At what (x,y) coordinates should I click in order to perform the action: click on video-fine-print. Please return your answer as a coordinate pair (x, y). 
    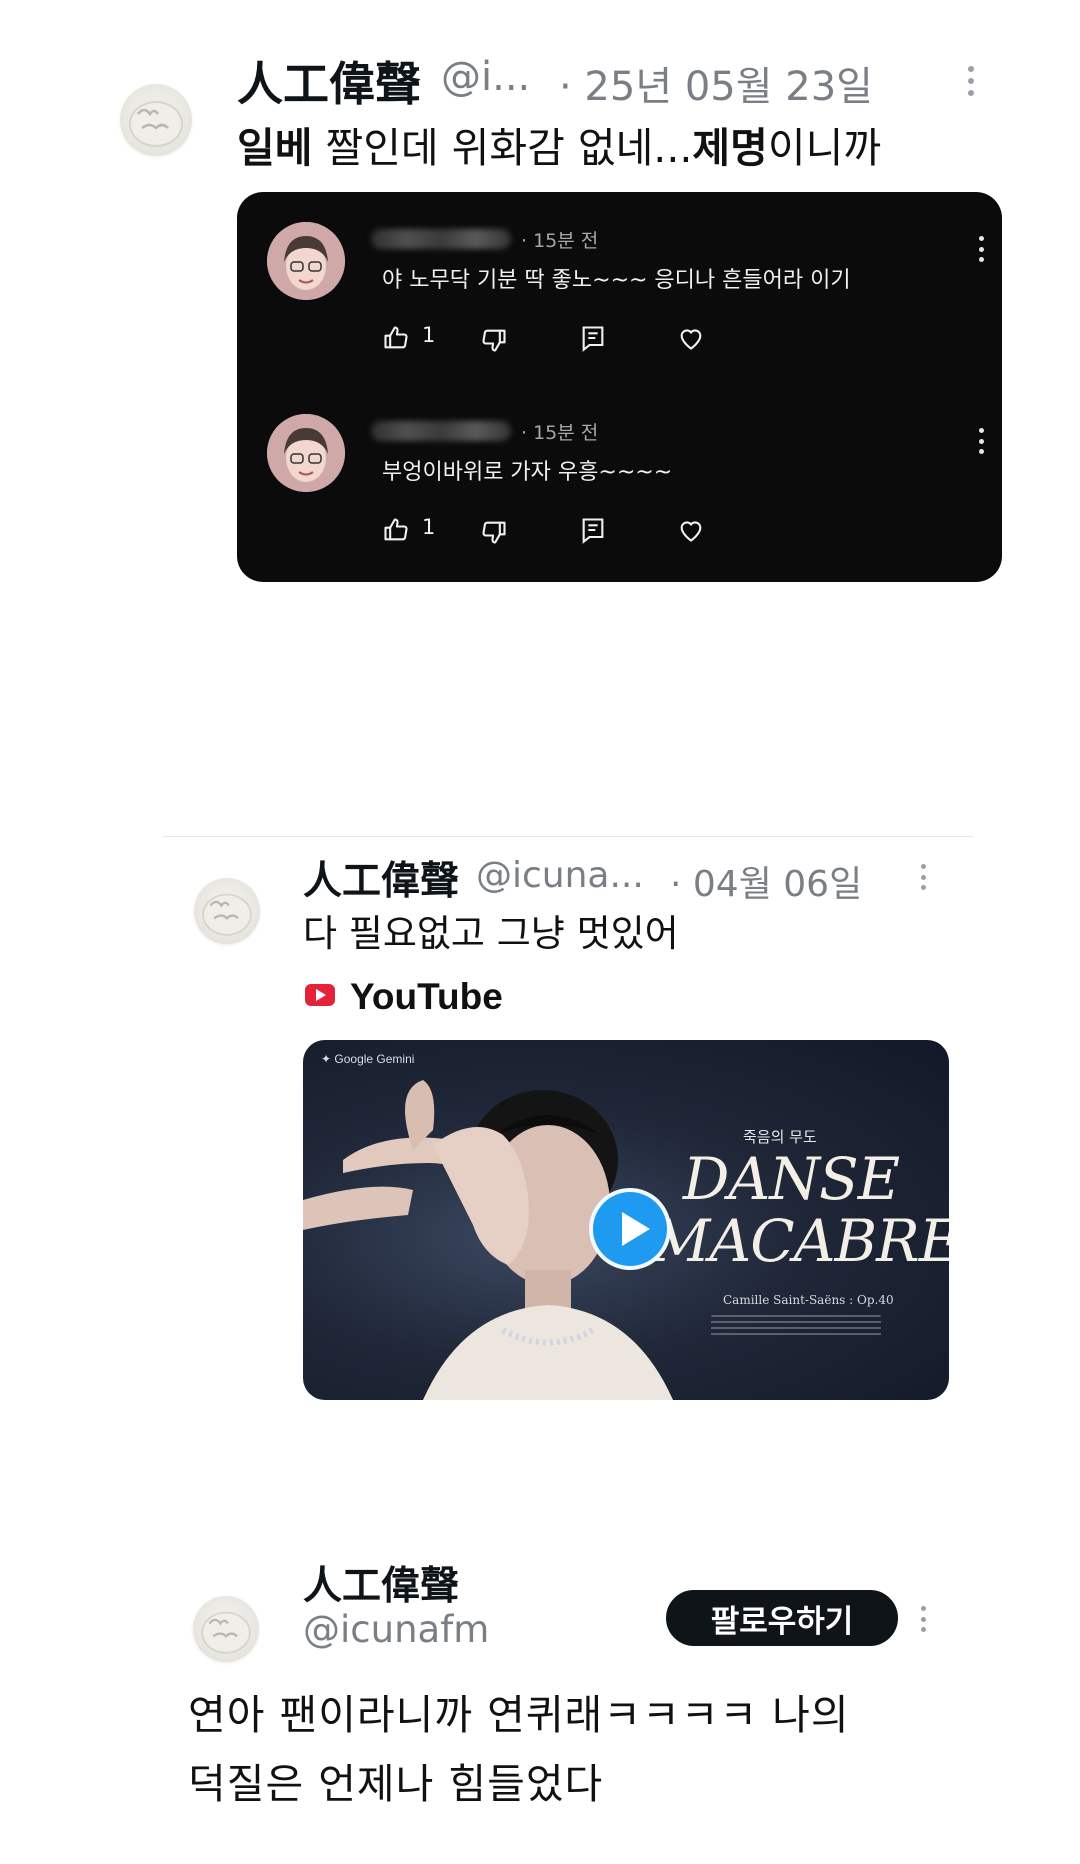
    Looking at the image, I should click on (796, 1326).